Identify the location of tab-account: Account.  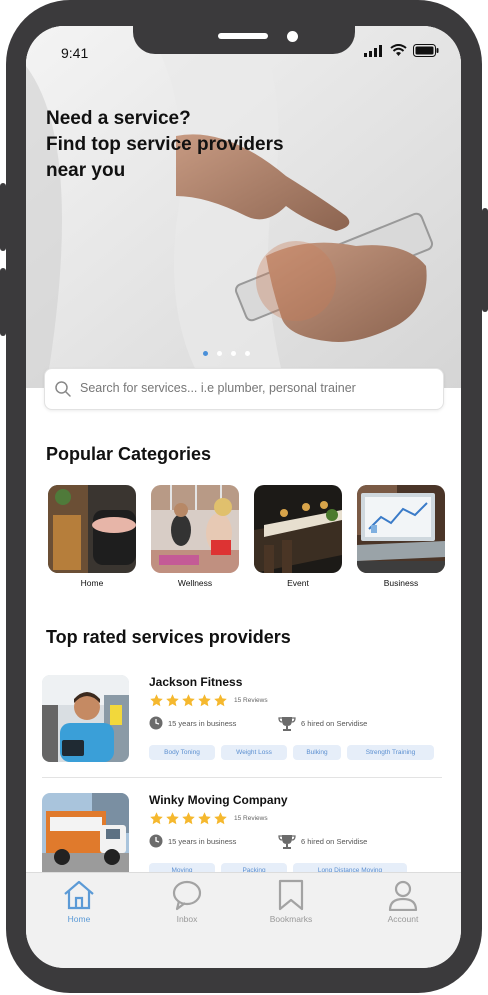
(403, 901).